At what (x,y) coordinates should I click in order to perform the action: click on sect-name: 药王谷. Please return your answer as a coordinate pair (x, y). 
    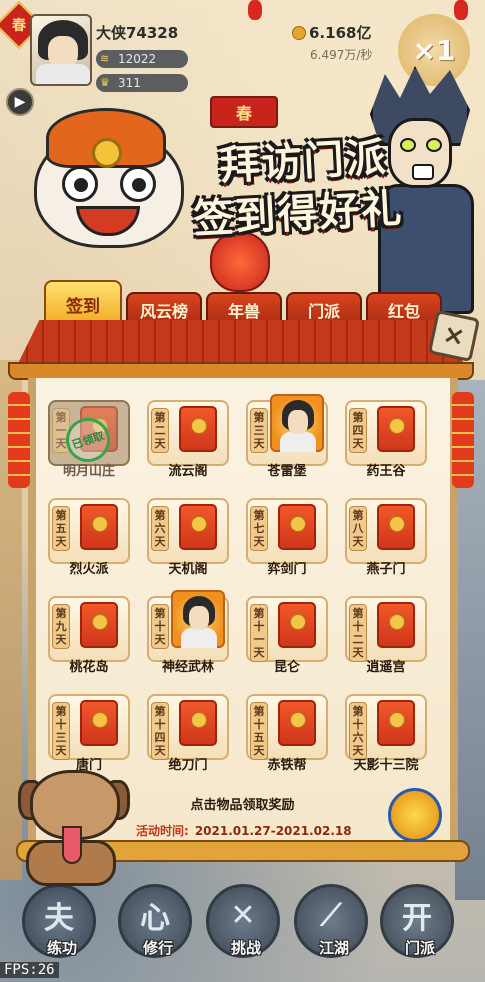
    Looking at the image, I should click on (386, 471).